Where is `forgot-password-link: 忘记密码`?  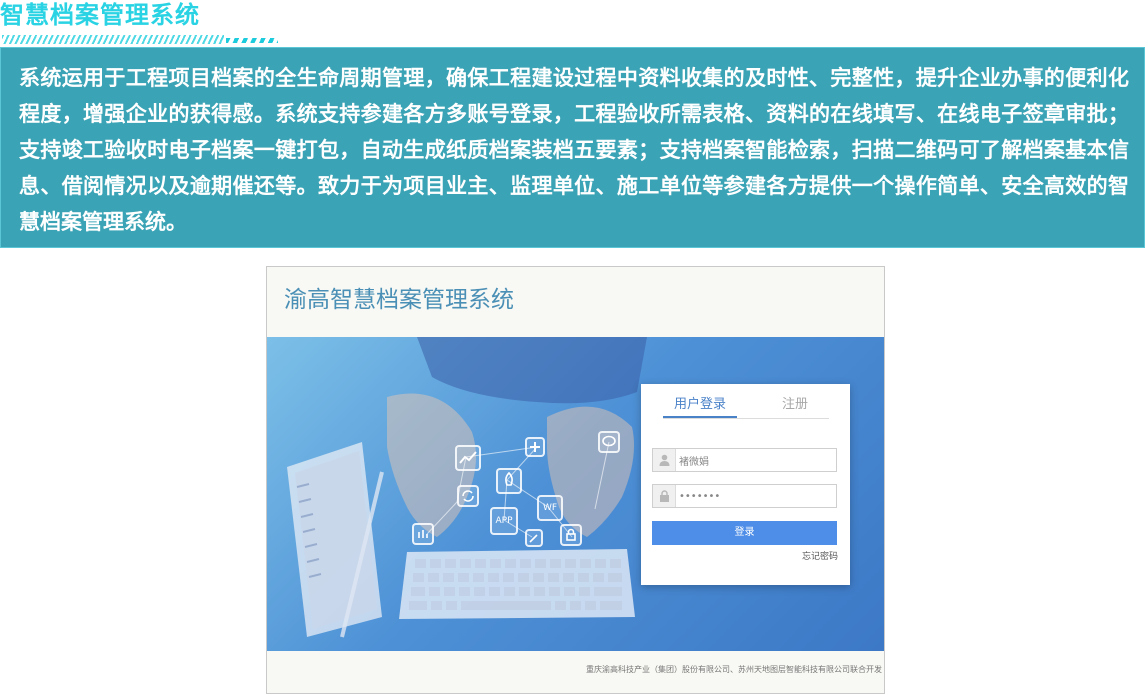
forgot-password-link: 忘记密码 is located at coordinates (820, 557).